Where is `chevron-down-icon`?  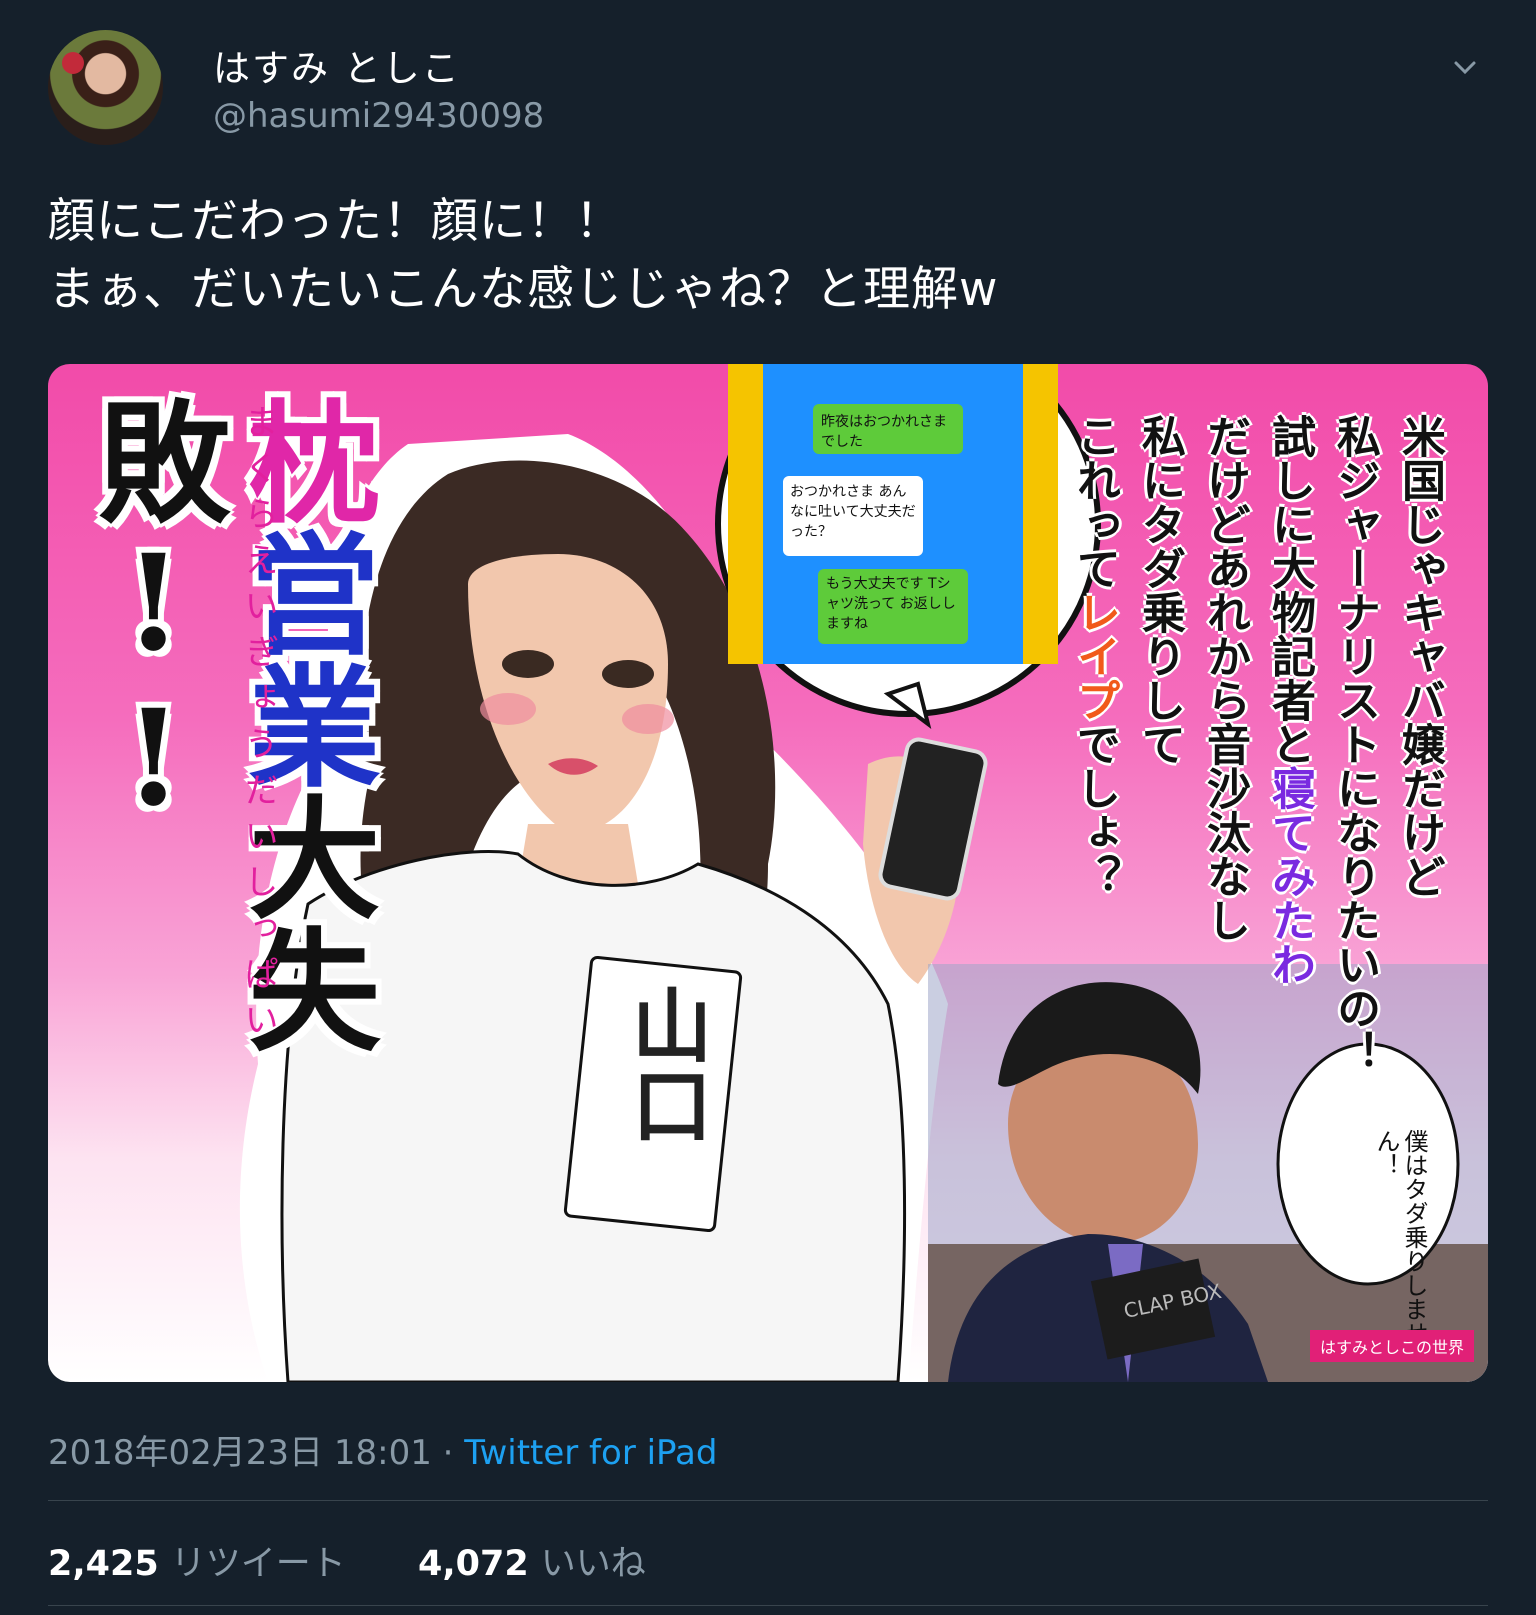
chevron-down-icon is located at coordinates (1465, 67).